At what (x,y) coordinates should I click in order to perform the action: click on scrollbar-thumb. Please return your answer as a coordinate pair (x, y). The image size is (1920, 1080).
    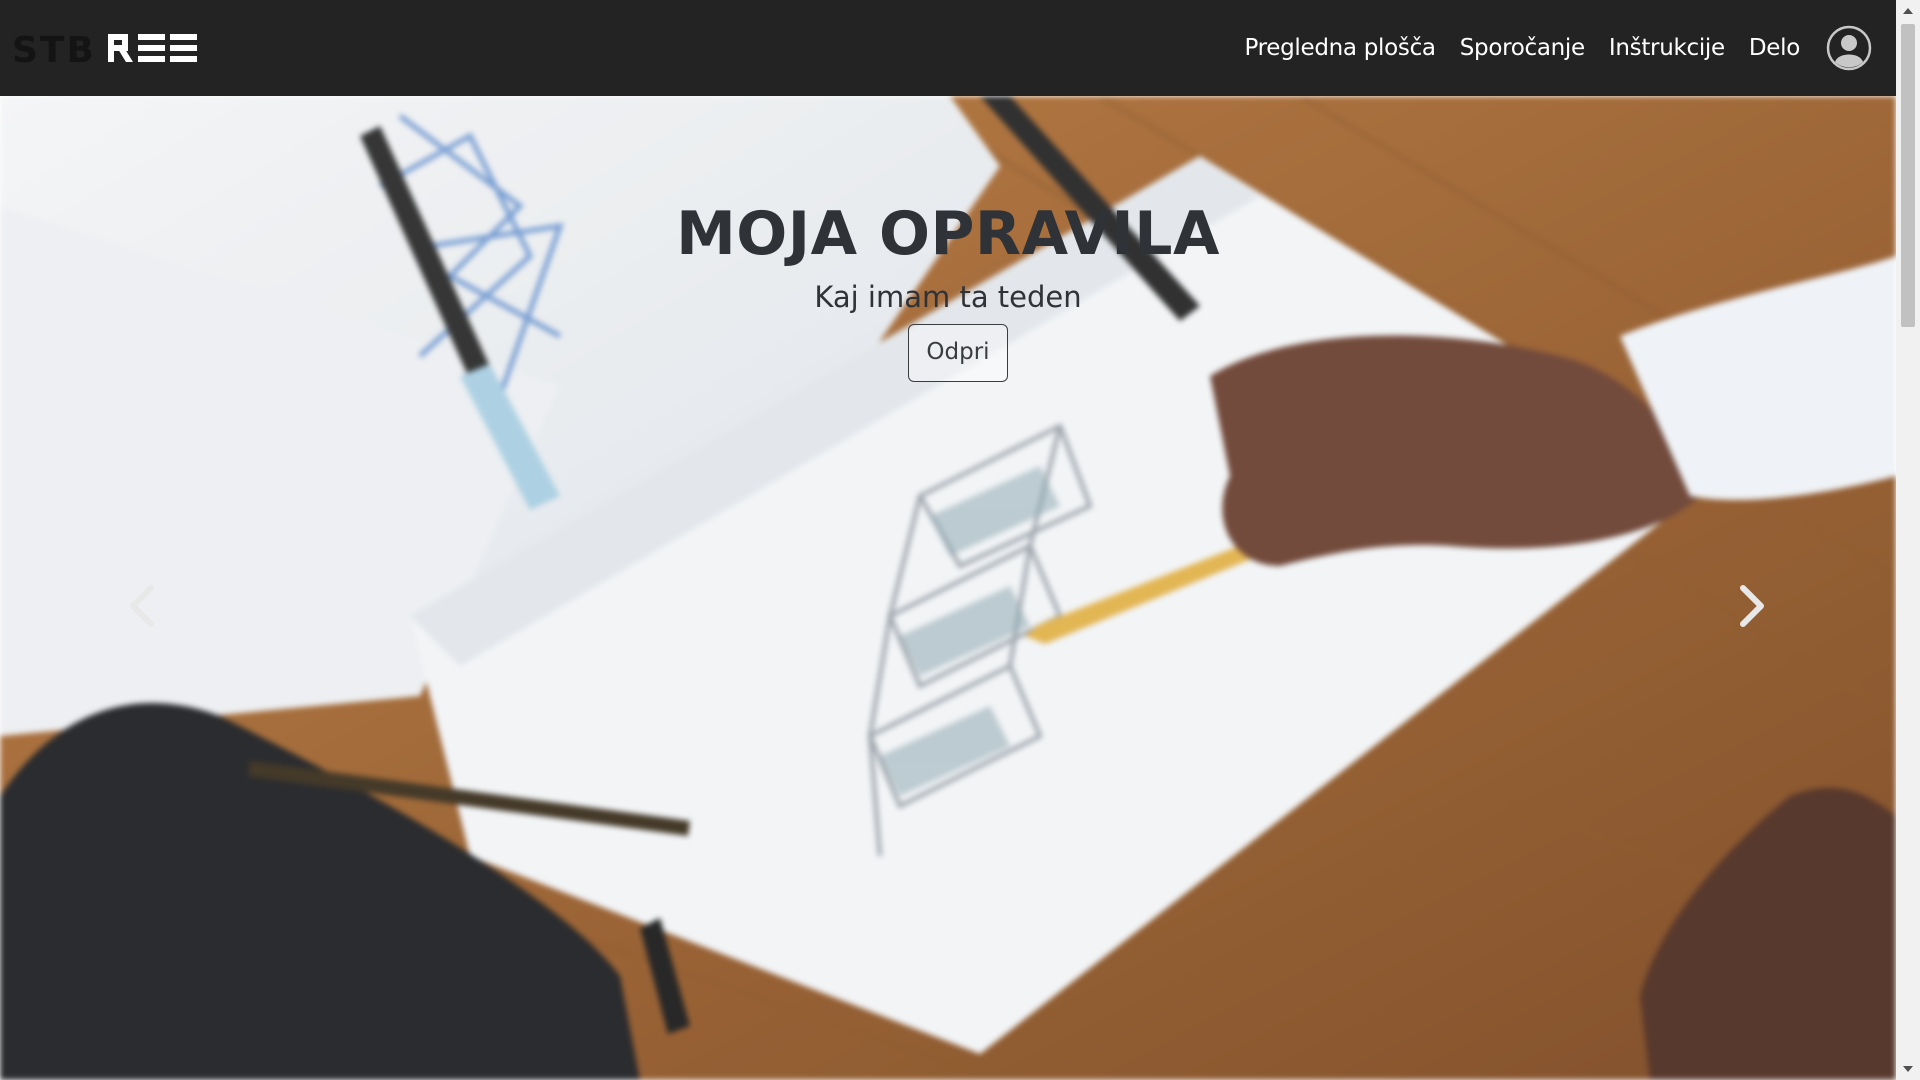
    Looking at the image, I should click on (1908, 175).